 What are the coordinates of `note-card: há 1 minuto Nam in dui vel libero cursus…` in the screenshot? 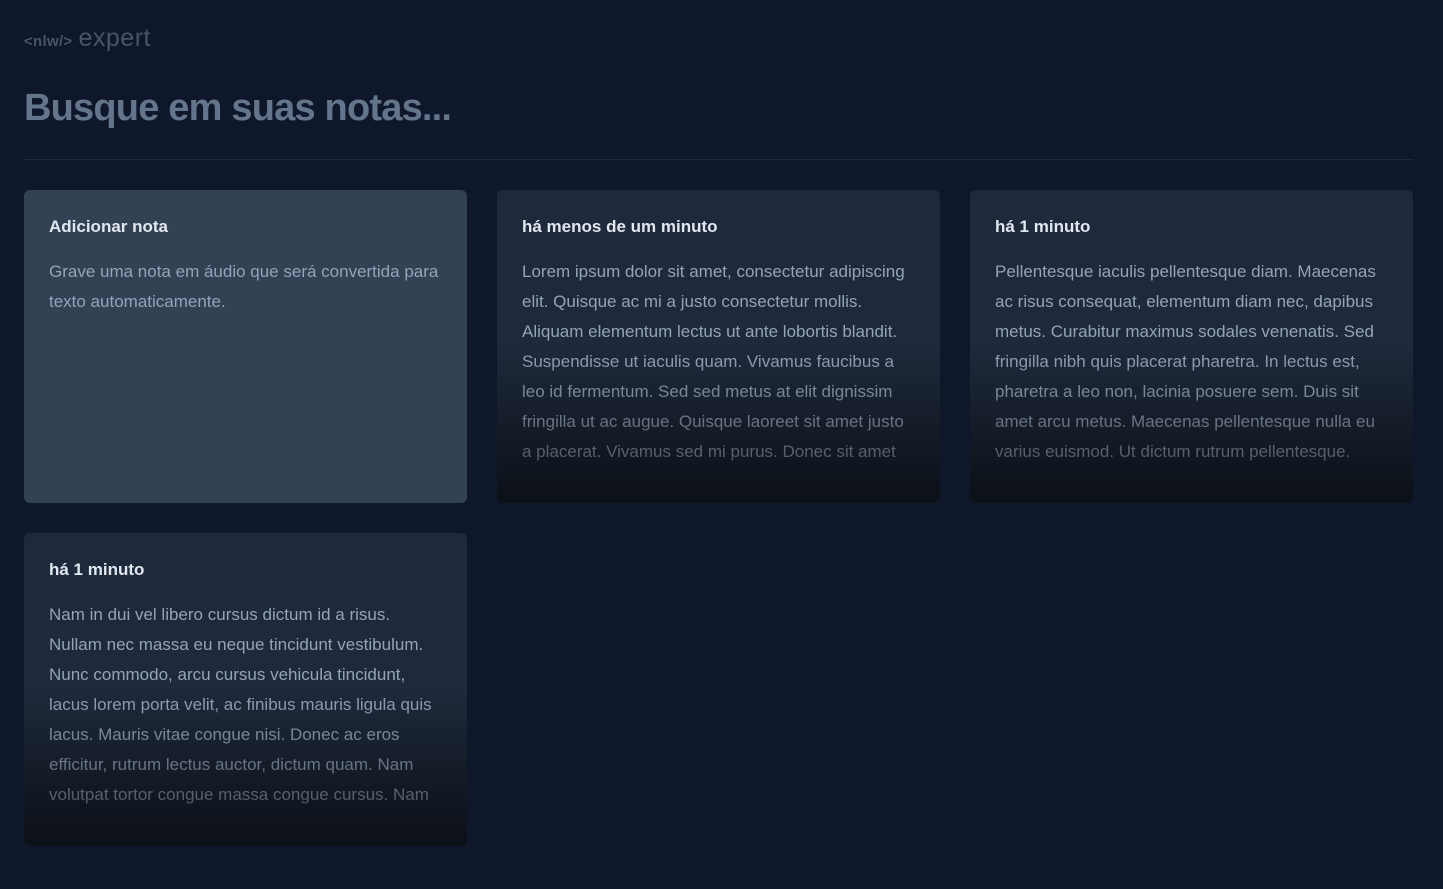 It's located at (245, 689).